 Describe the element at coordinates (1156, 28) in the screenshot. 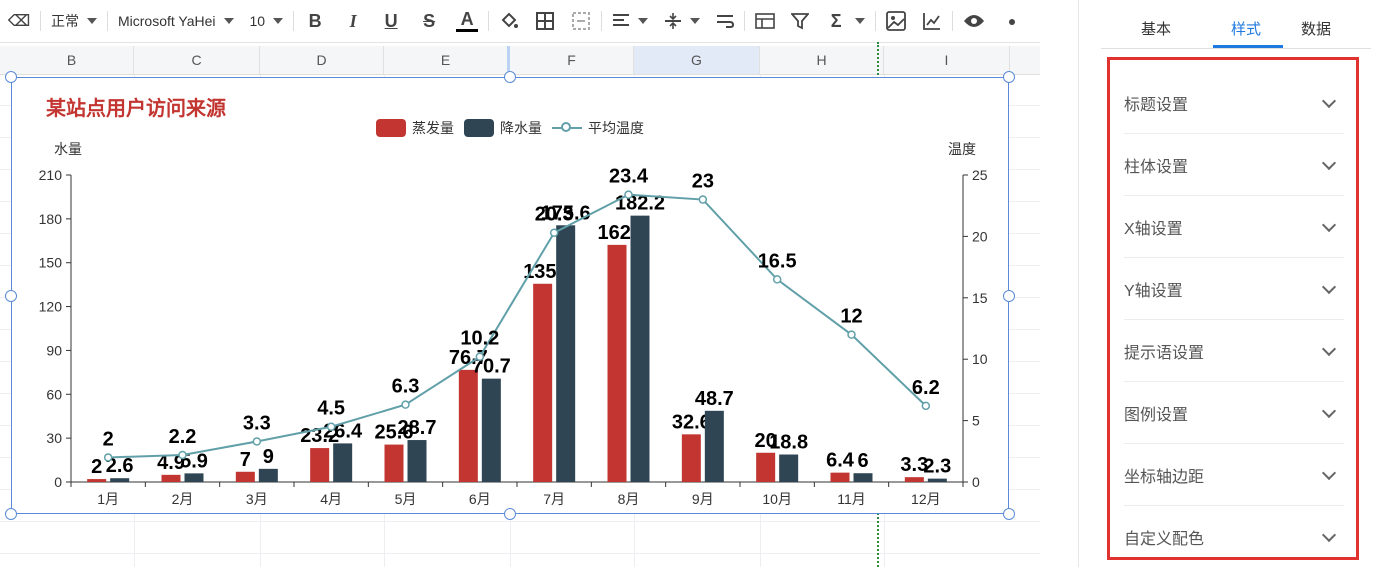

I see `tab-basic: 基本` at that location.